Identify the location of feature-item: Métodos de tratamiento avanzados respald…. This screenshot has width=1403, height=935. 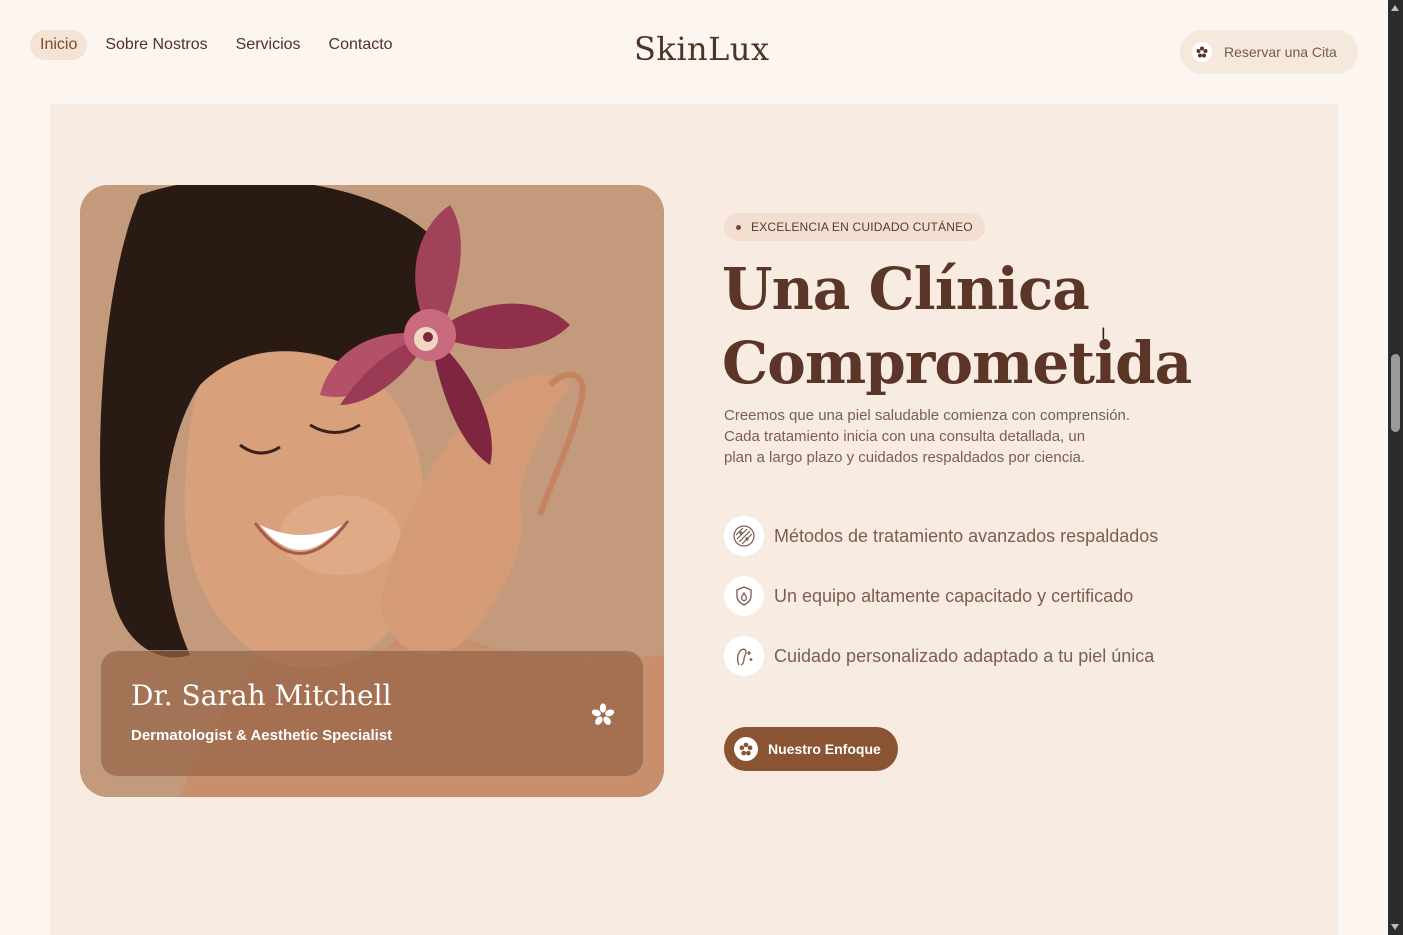
(941, 536).